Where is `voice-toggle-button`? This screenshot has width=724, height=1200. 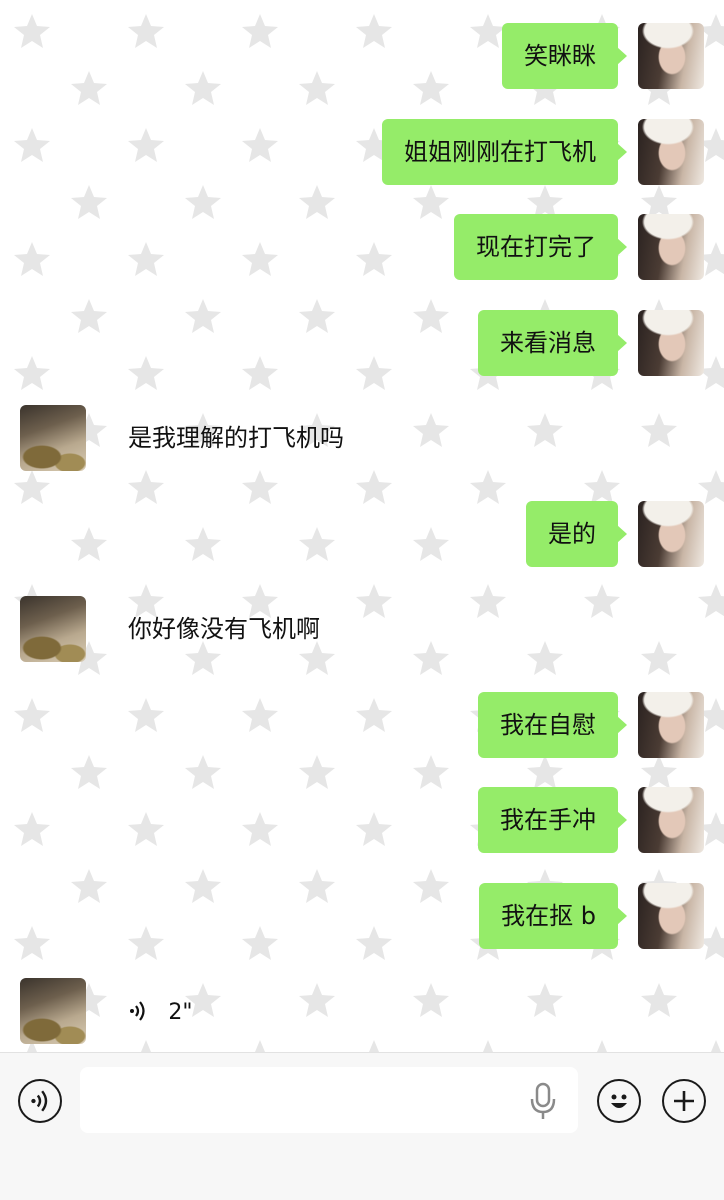
voice-toggle-button is located at coordinates (40, 1101).